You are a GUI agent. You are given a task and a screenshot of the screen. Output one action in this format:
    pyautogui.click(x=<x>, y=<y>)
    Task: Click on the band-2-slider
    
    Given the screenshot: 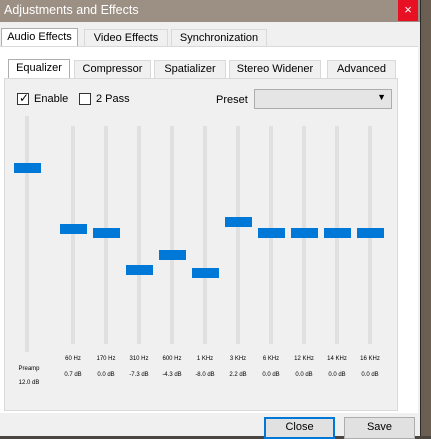 What is the action you would take?
    pyautogui.click(x=139, y=218)
    